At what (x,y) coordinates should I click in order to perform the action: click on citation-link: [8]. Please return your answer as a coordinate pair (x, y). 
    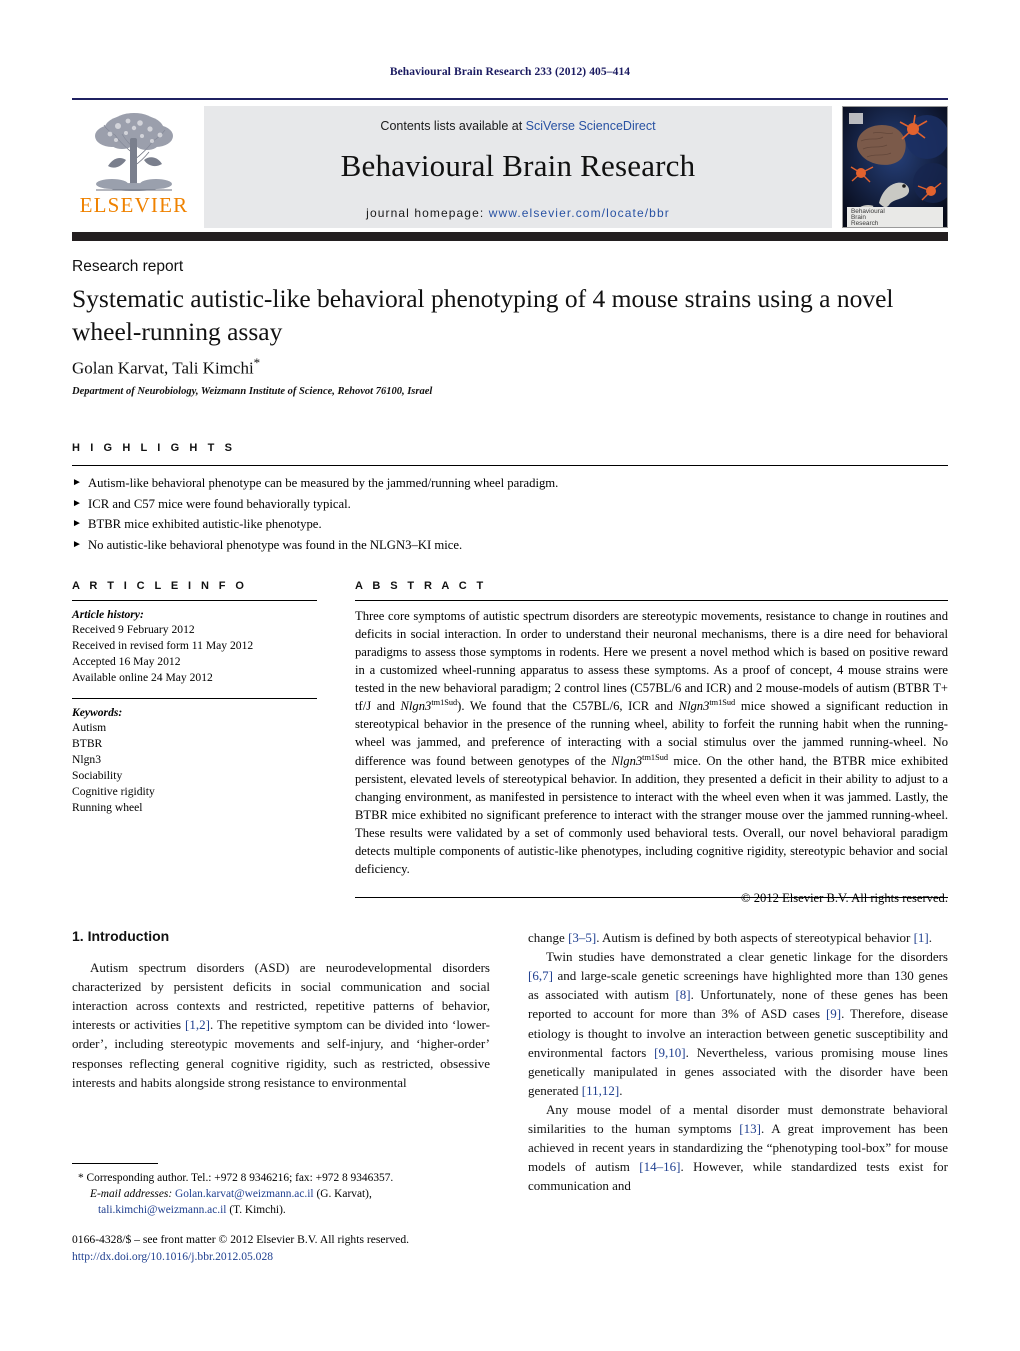
    Looking at the image, I should click on (682, 994).